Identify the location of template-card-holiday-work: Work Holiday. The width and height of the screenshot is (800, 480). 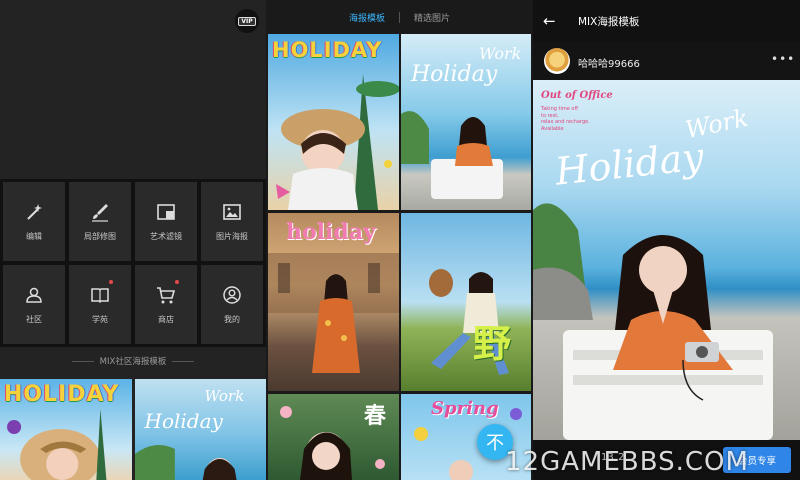
(466, 122).